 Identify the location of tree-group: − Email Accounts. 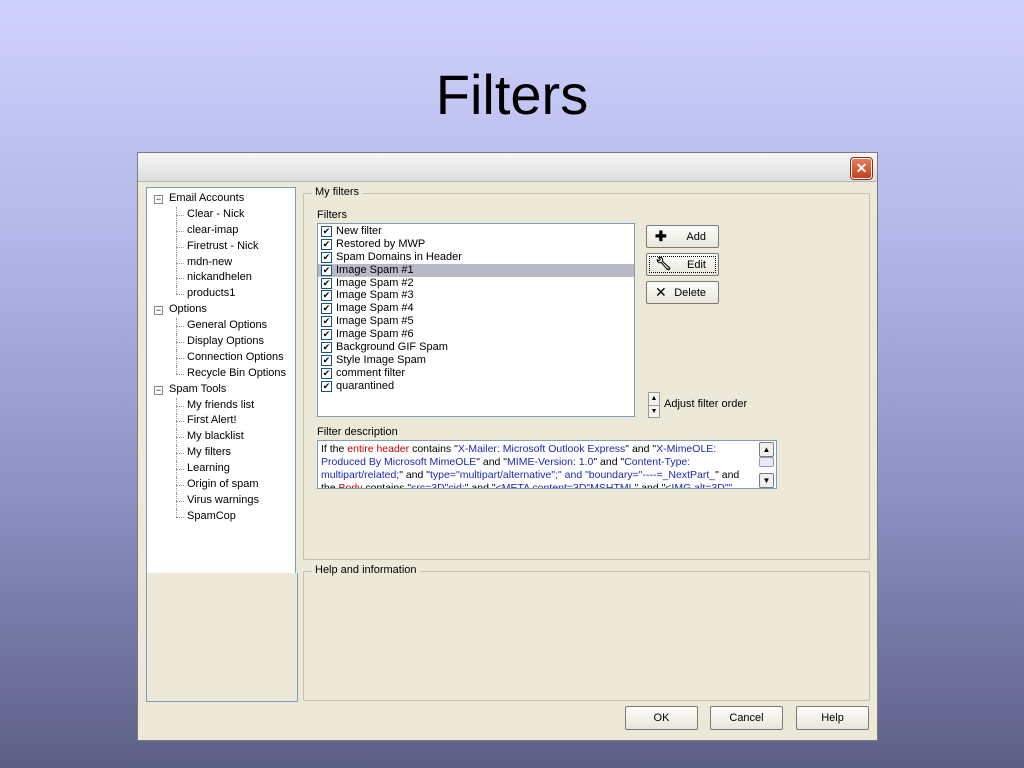
(221, 199).